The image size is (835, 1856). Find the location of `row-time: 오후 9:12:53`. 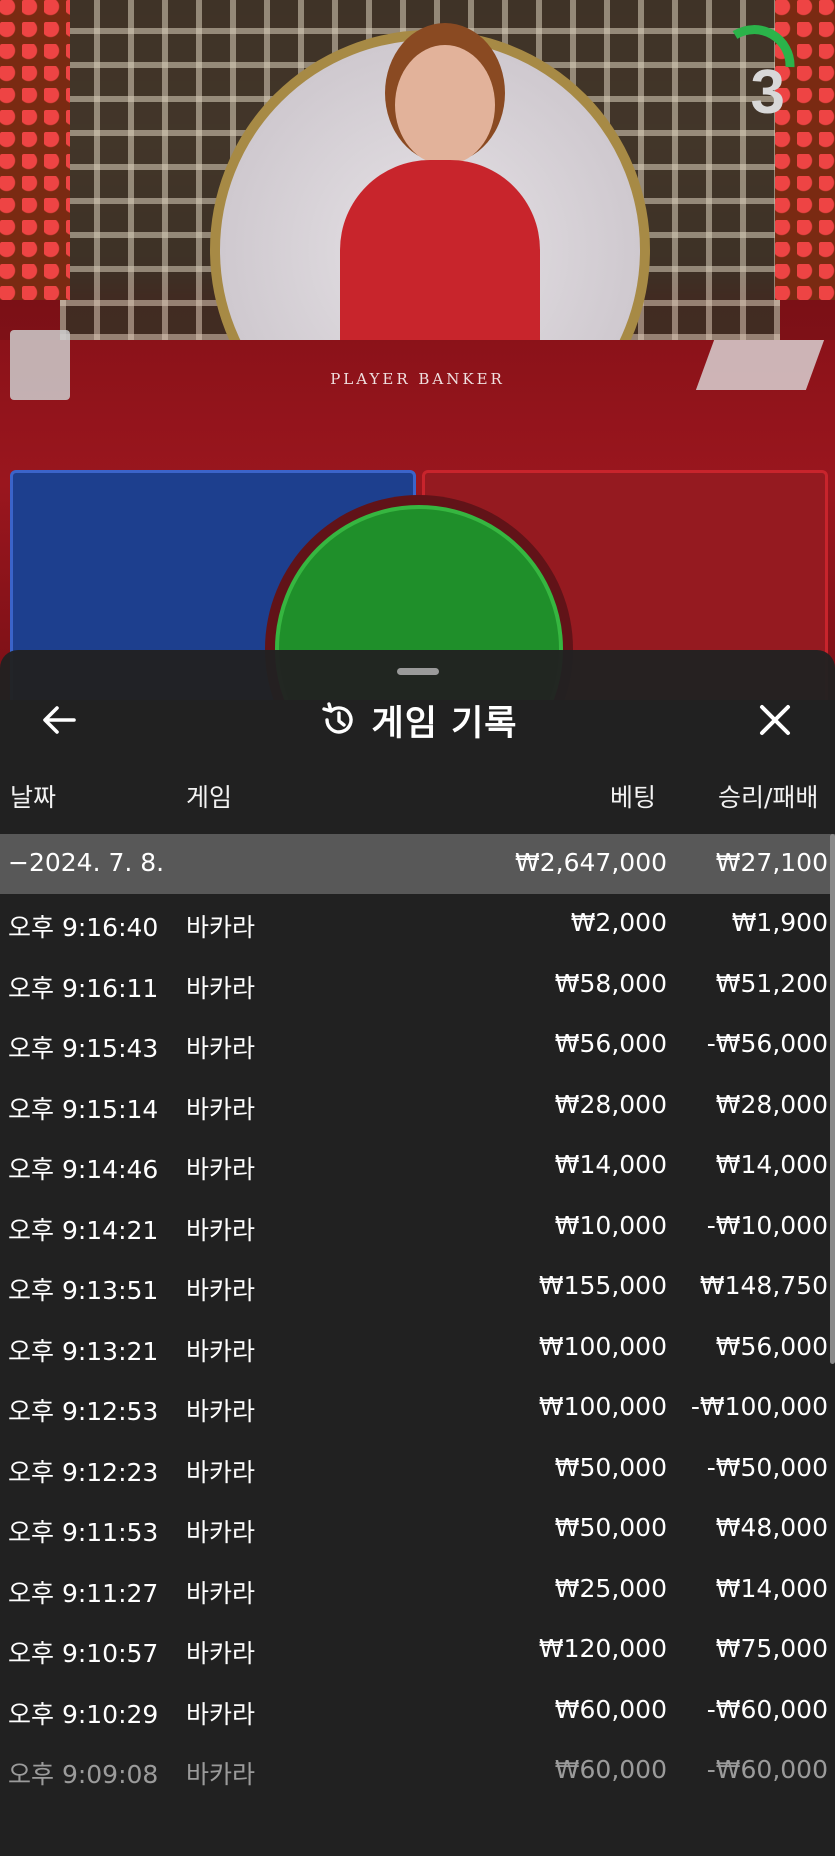

row-time: 오후 9:12:53 is located at coordinates (83, 1411).